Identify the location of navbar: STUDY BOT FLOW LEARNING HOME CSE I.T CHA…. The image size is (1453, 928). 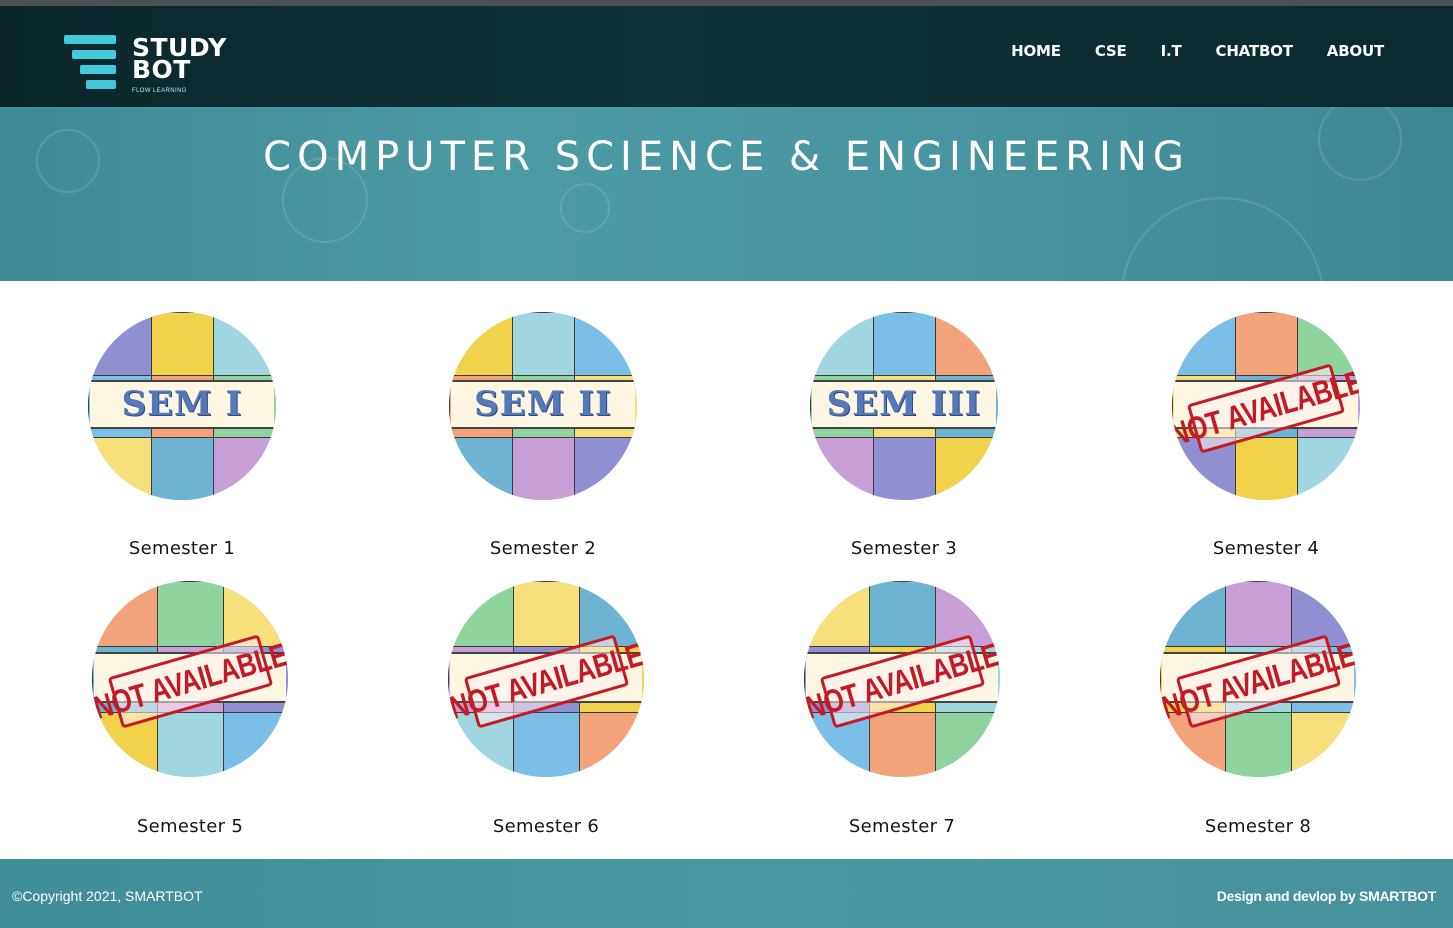
(726, 56).